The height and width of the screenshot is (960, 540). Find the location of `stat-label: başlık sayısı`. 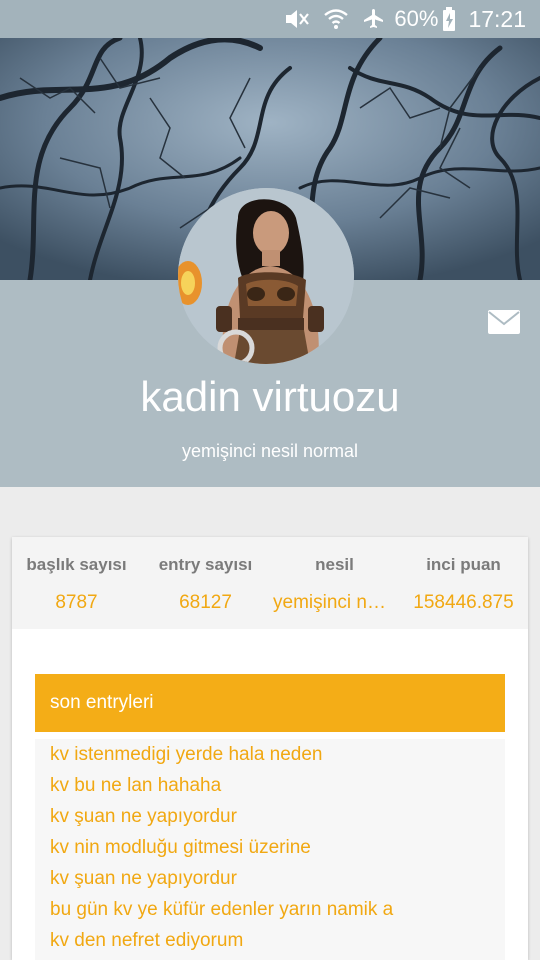

stat-label: başlık sayısı is located at coordinates (76, 564).